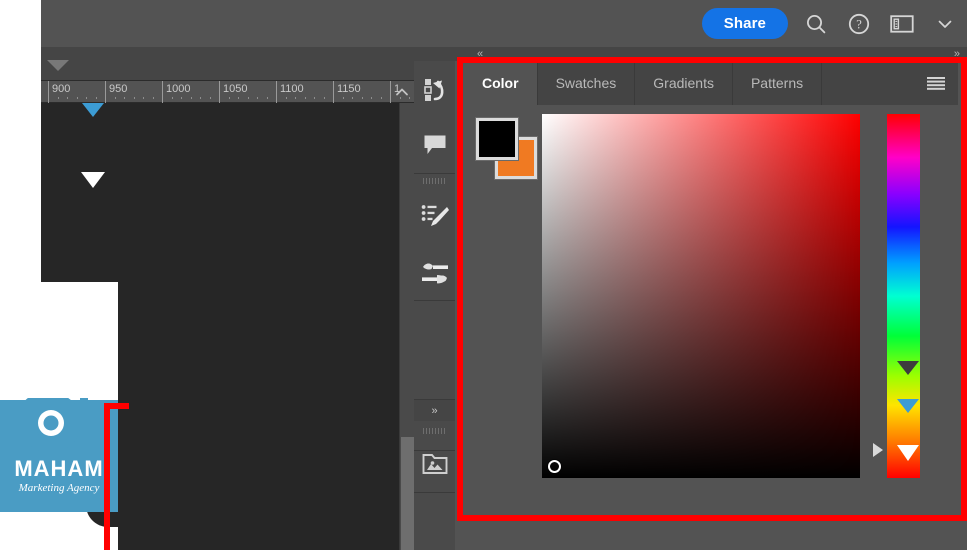 This screenshot has width=967, height=550. I want to click on color-panel-tabs: Color Swatches Gradients Patterns, so click(711, 83).